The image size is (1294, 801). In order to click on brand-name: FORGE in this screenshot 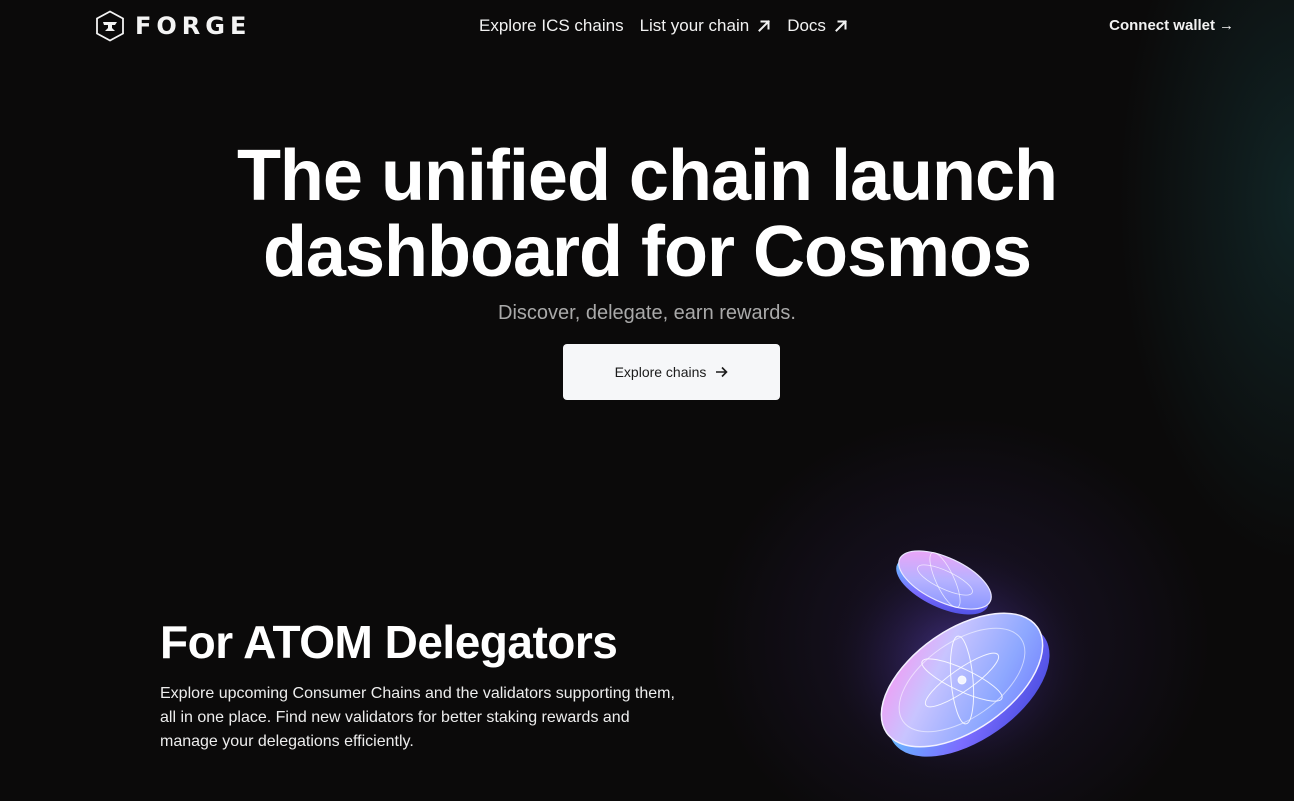, I will do `click(193, 26)`.